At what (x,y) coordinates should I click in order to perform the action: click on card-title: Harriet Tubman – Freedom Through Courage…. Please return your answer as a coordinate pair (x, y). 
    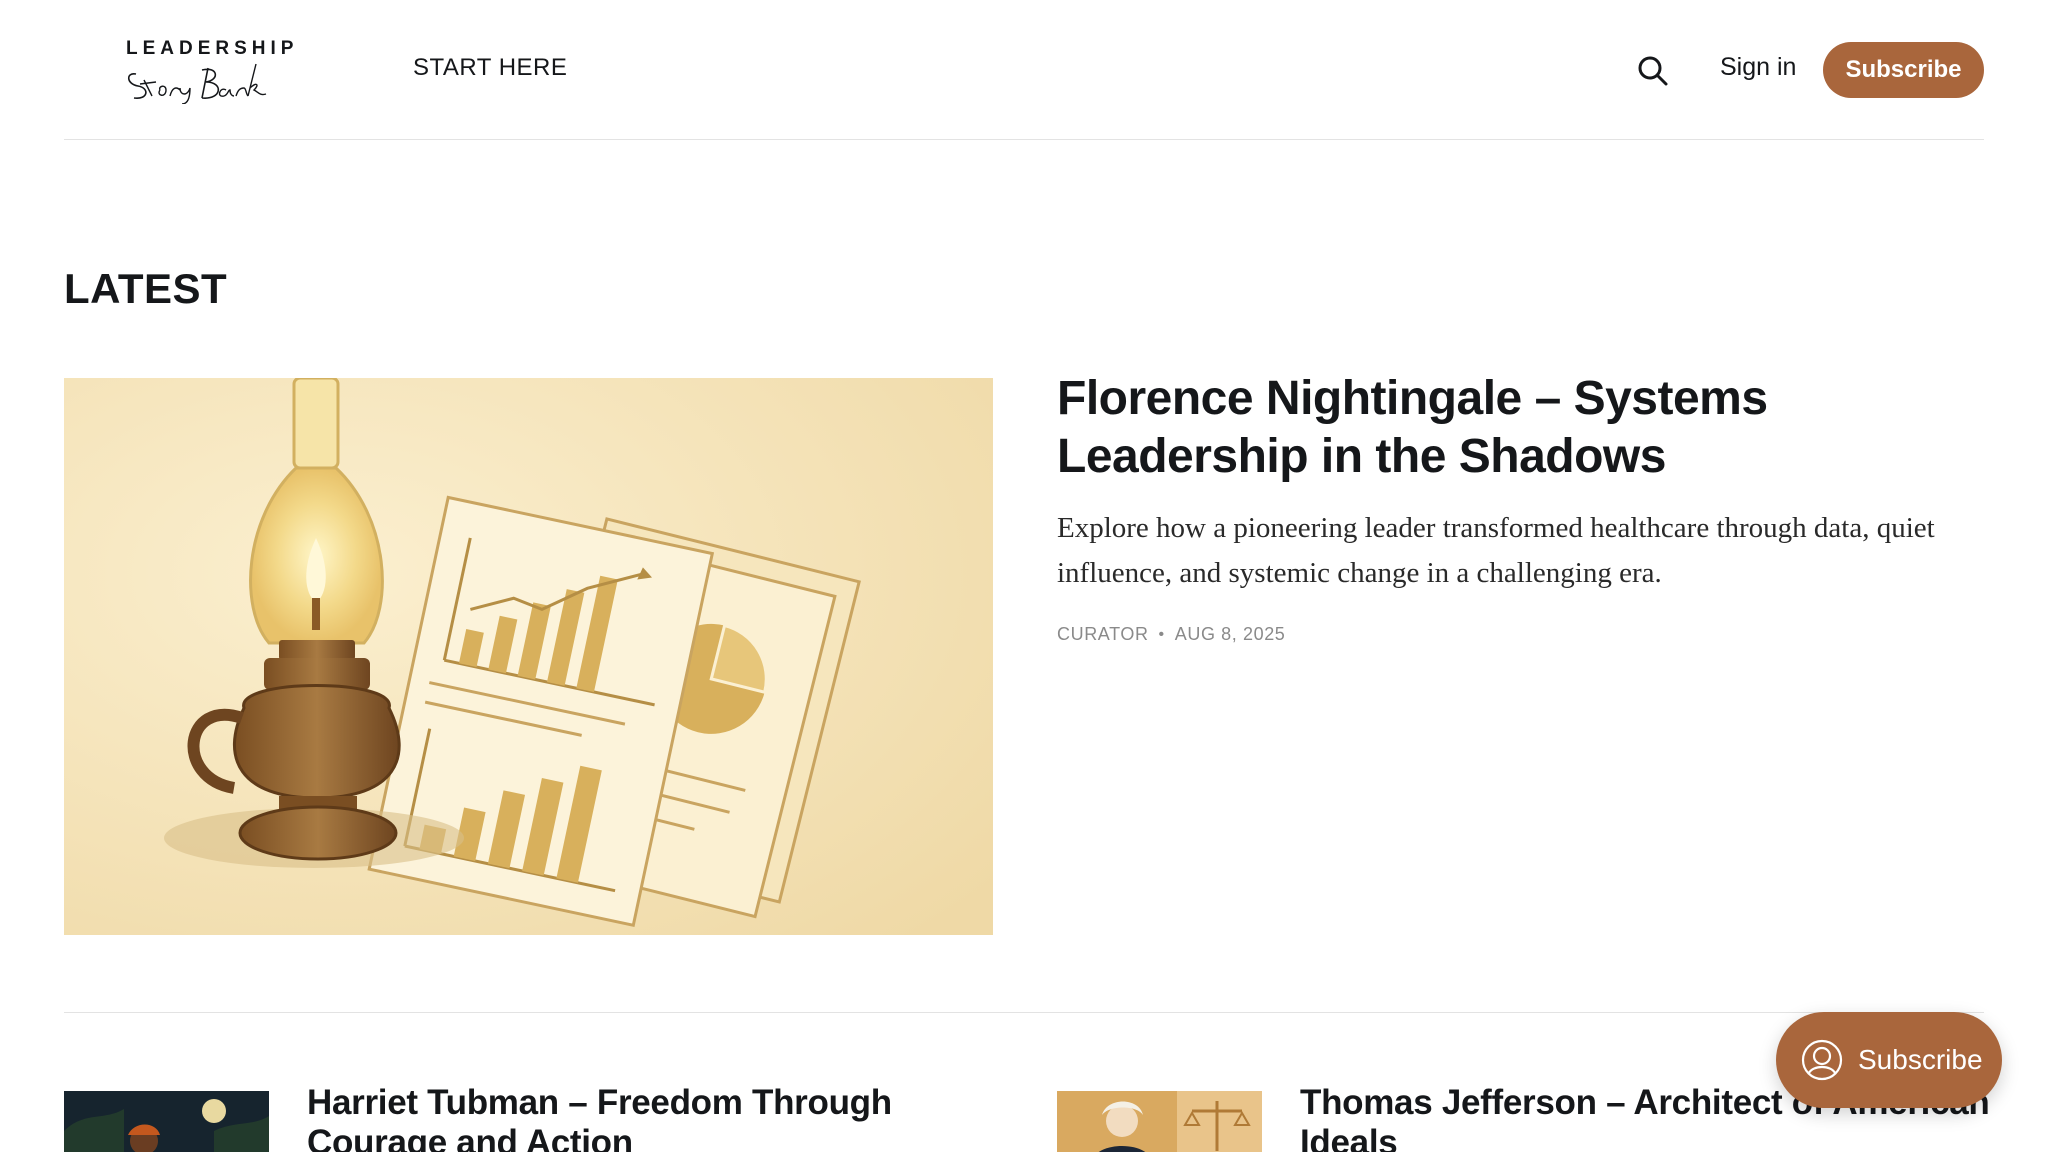
    Looking at the image, I should click on (657, 1117).